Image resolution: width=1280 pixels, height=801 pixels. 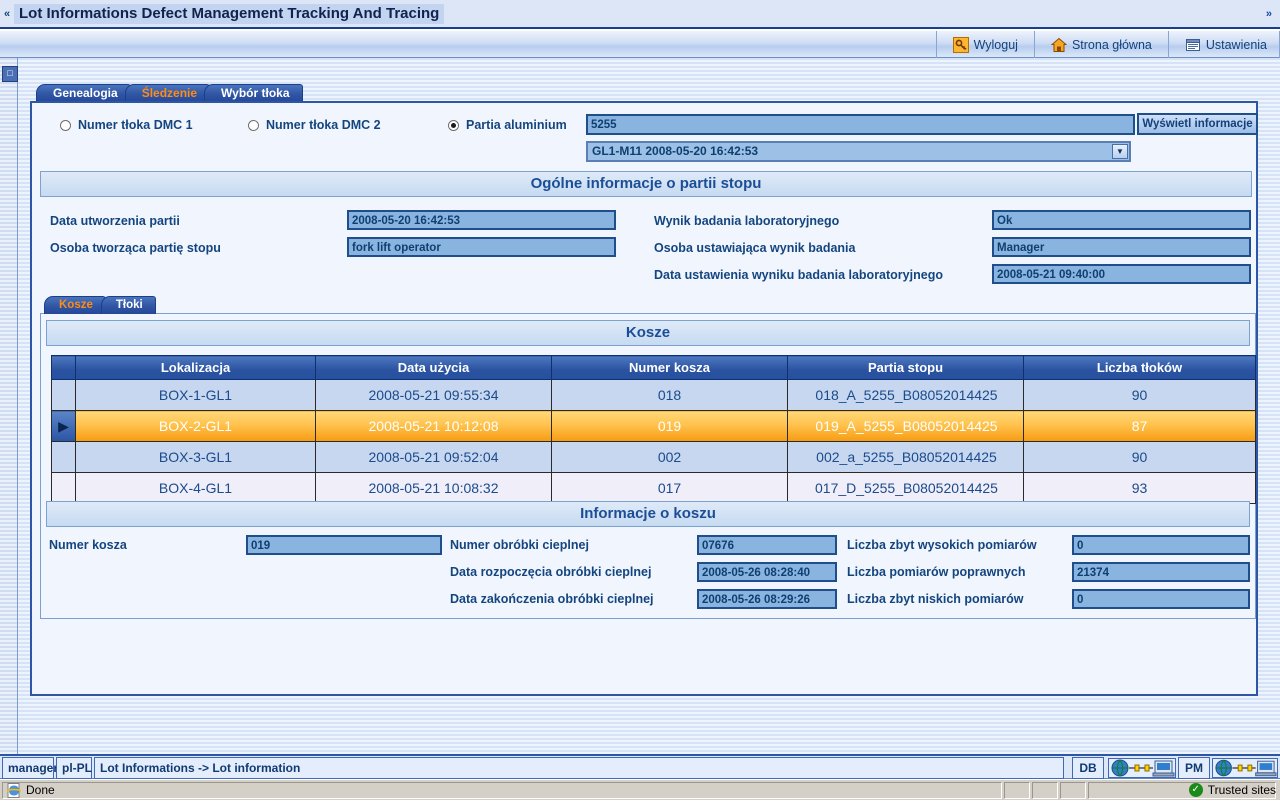 What do you see at coordinates (88, 545) in the screenshot?
I see `label-numer-kosza: Numer kosza` at bounding box center [88, 545].